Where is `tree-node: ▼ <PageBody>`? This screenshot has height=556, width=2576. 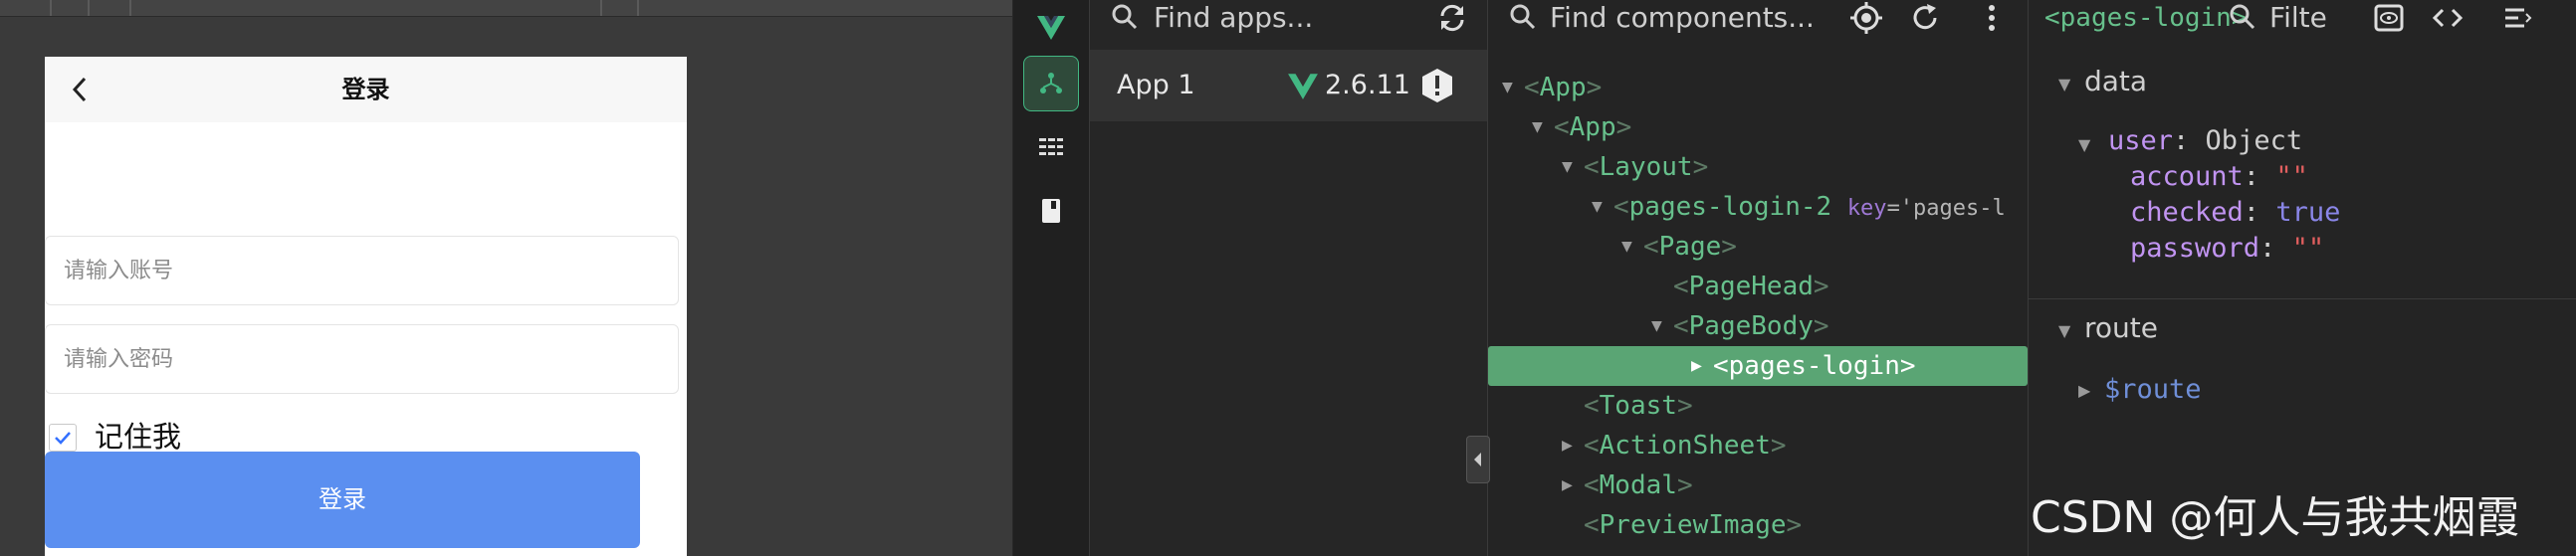
tree-node: ▼ <PageBody> is located at coordinates (1758, 326).